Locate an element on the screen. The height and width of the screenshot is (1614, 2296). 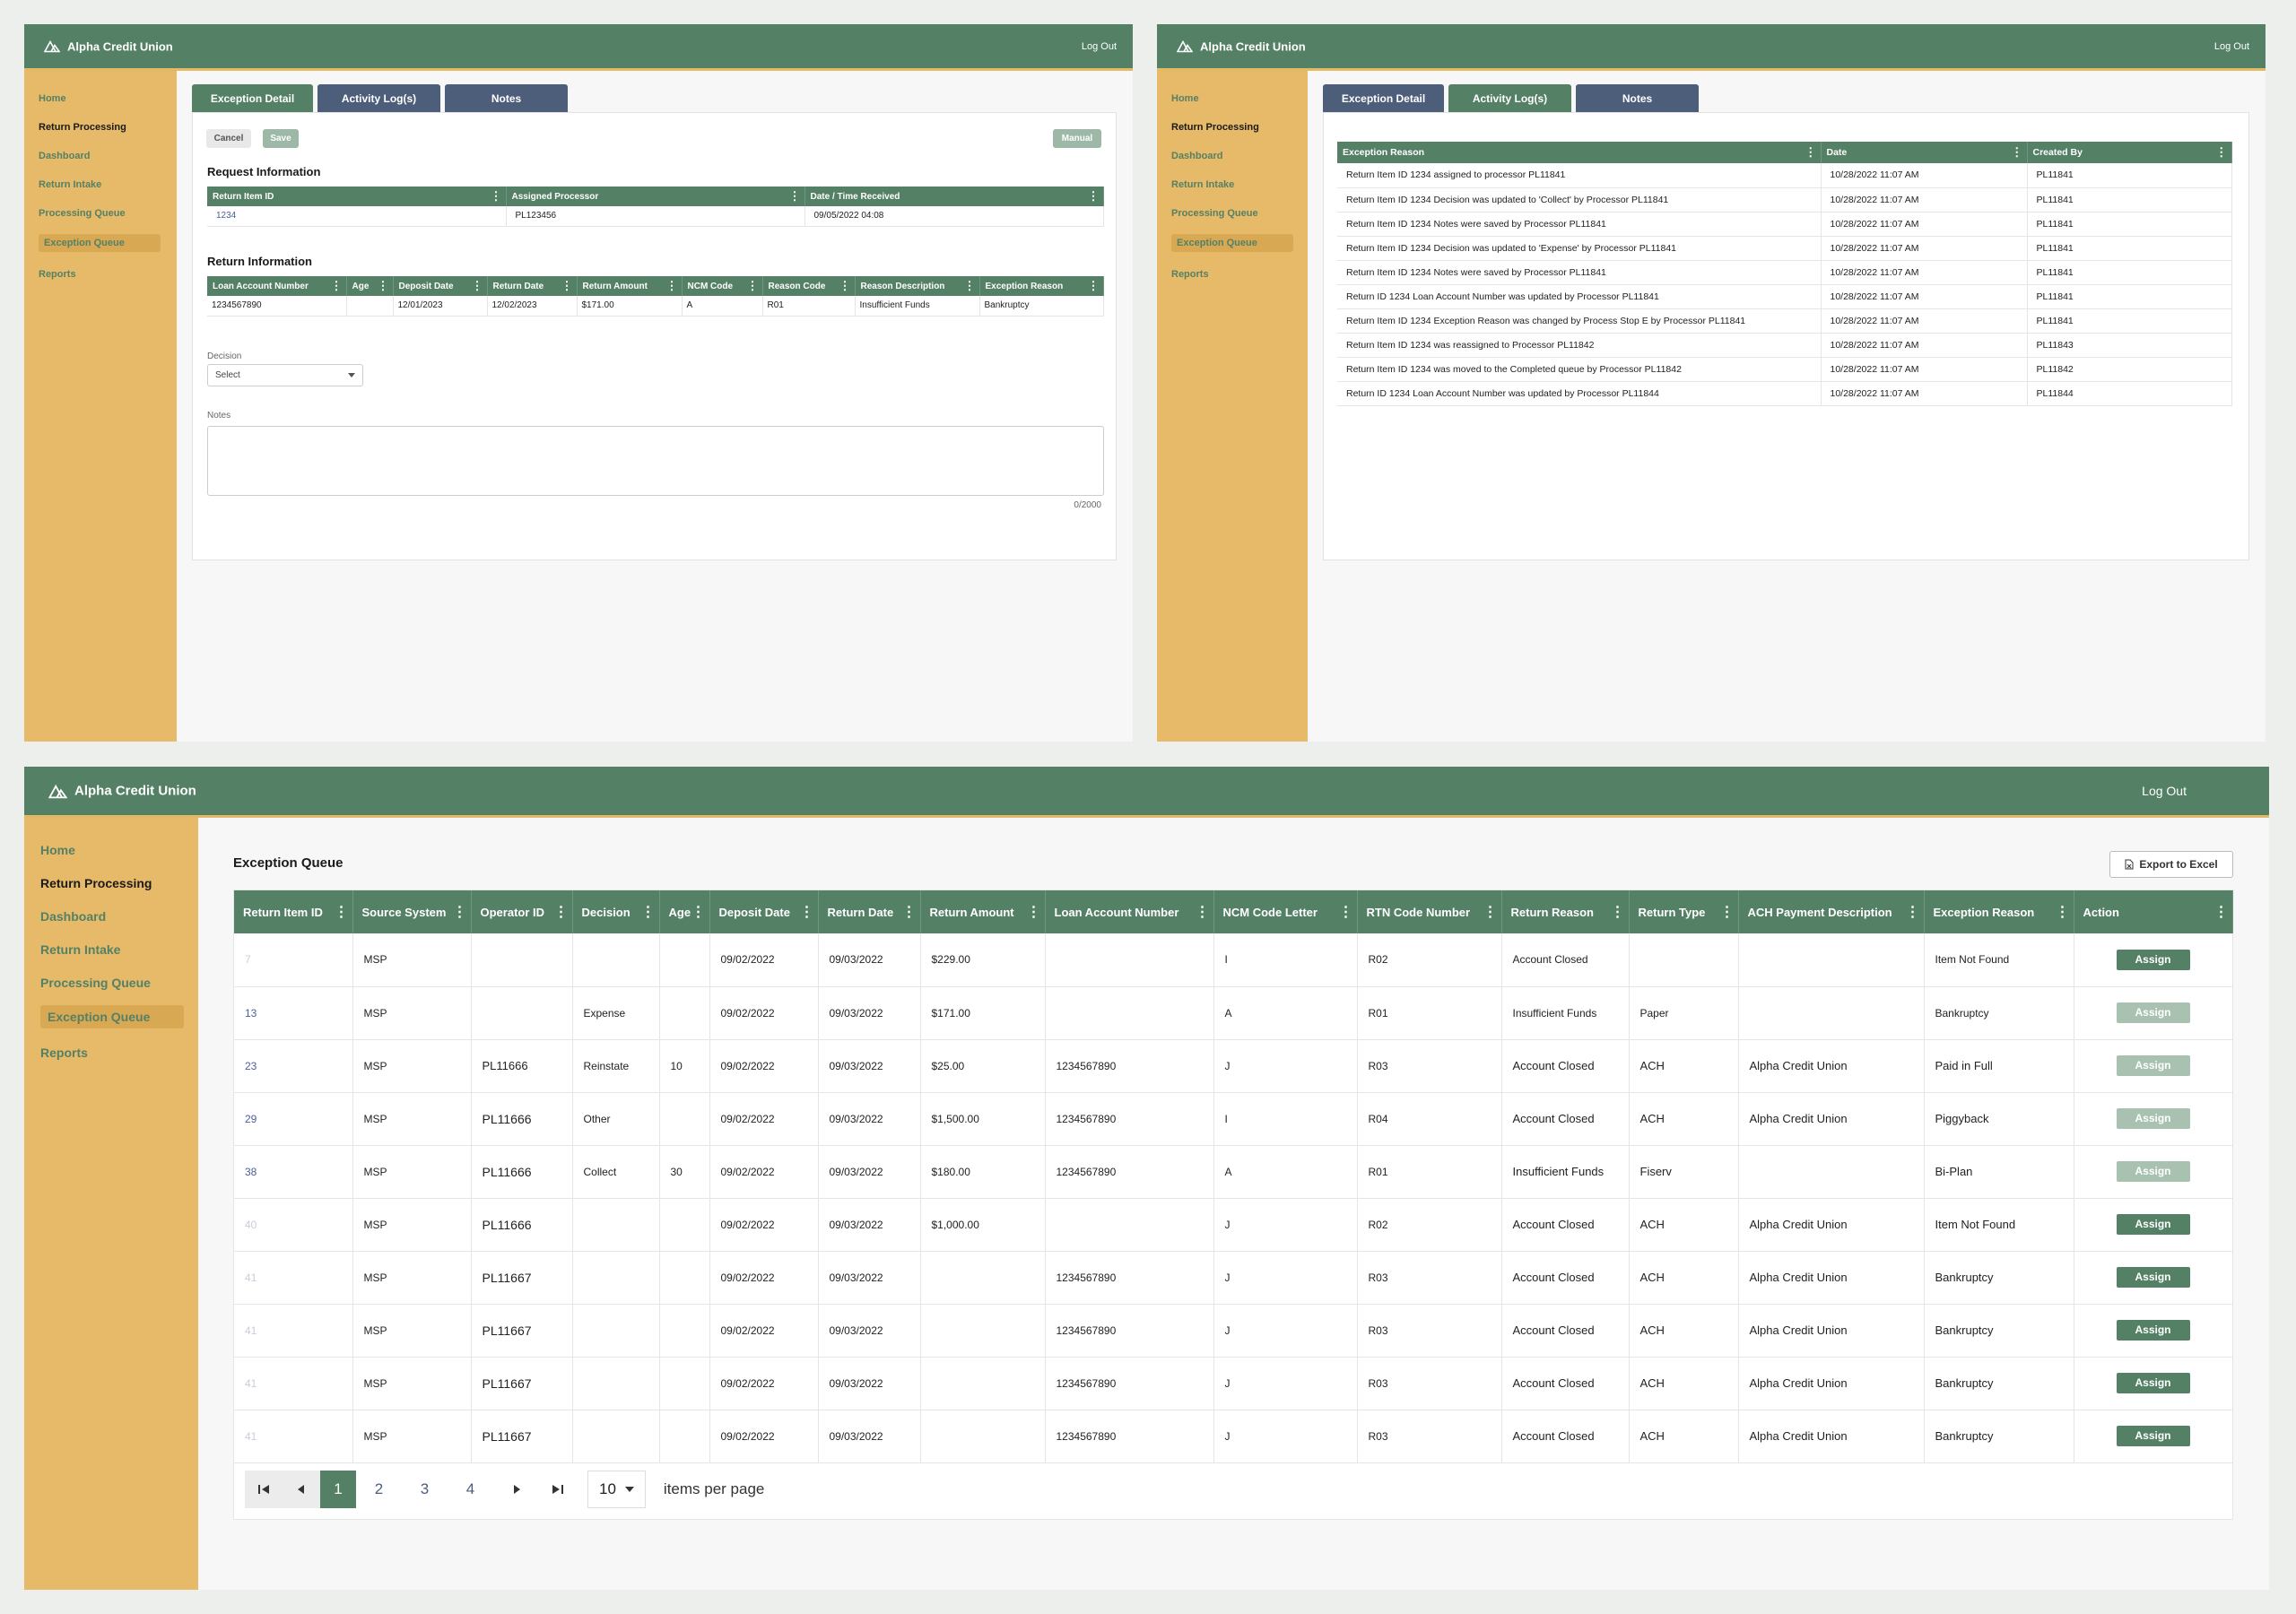
queue-cell-return-item-id: 29 is located at coordinates (293, 1119).